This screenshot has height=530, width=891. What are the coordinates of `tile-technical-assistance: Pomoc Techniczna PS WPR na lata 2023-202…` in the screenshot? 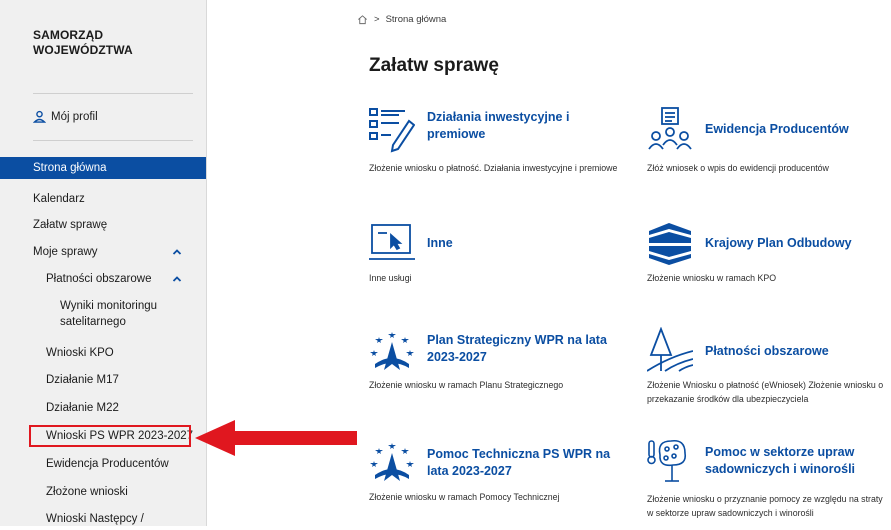 It's located at (496, 476).